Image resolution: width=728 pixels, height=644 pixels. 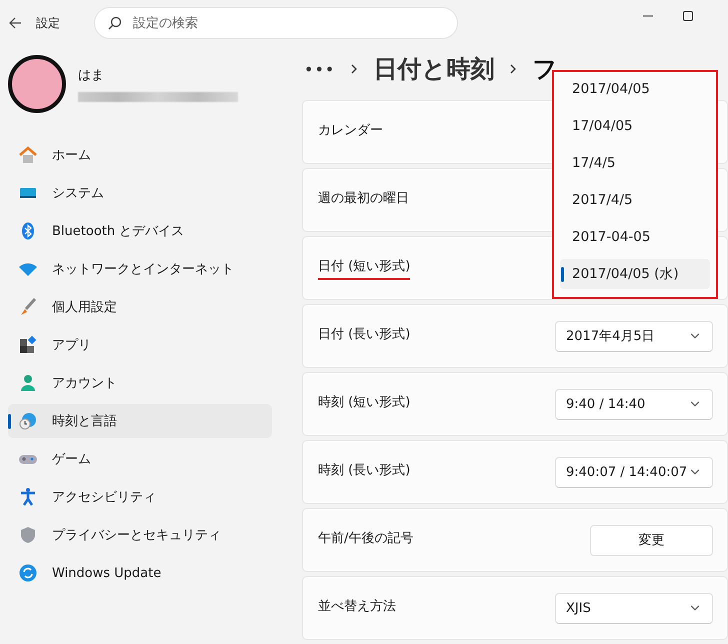 What do you see at coordinates (28, 535) in the screenshot?
I see `shield-icon` at bounding box center [28, 535].